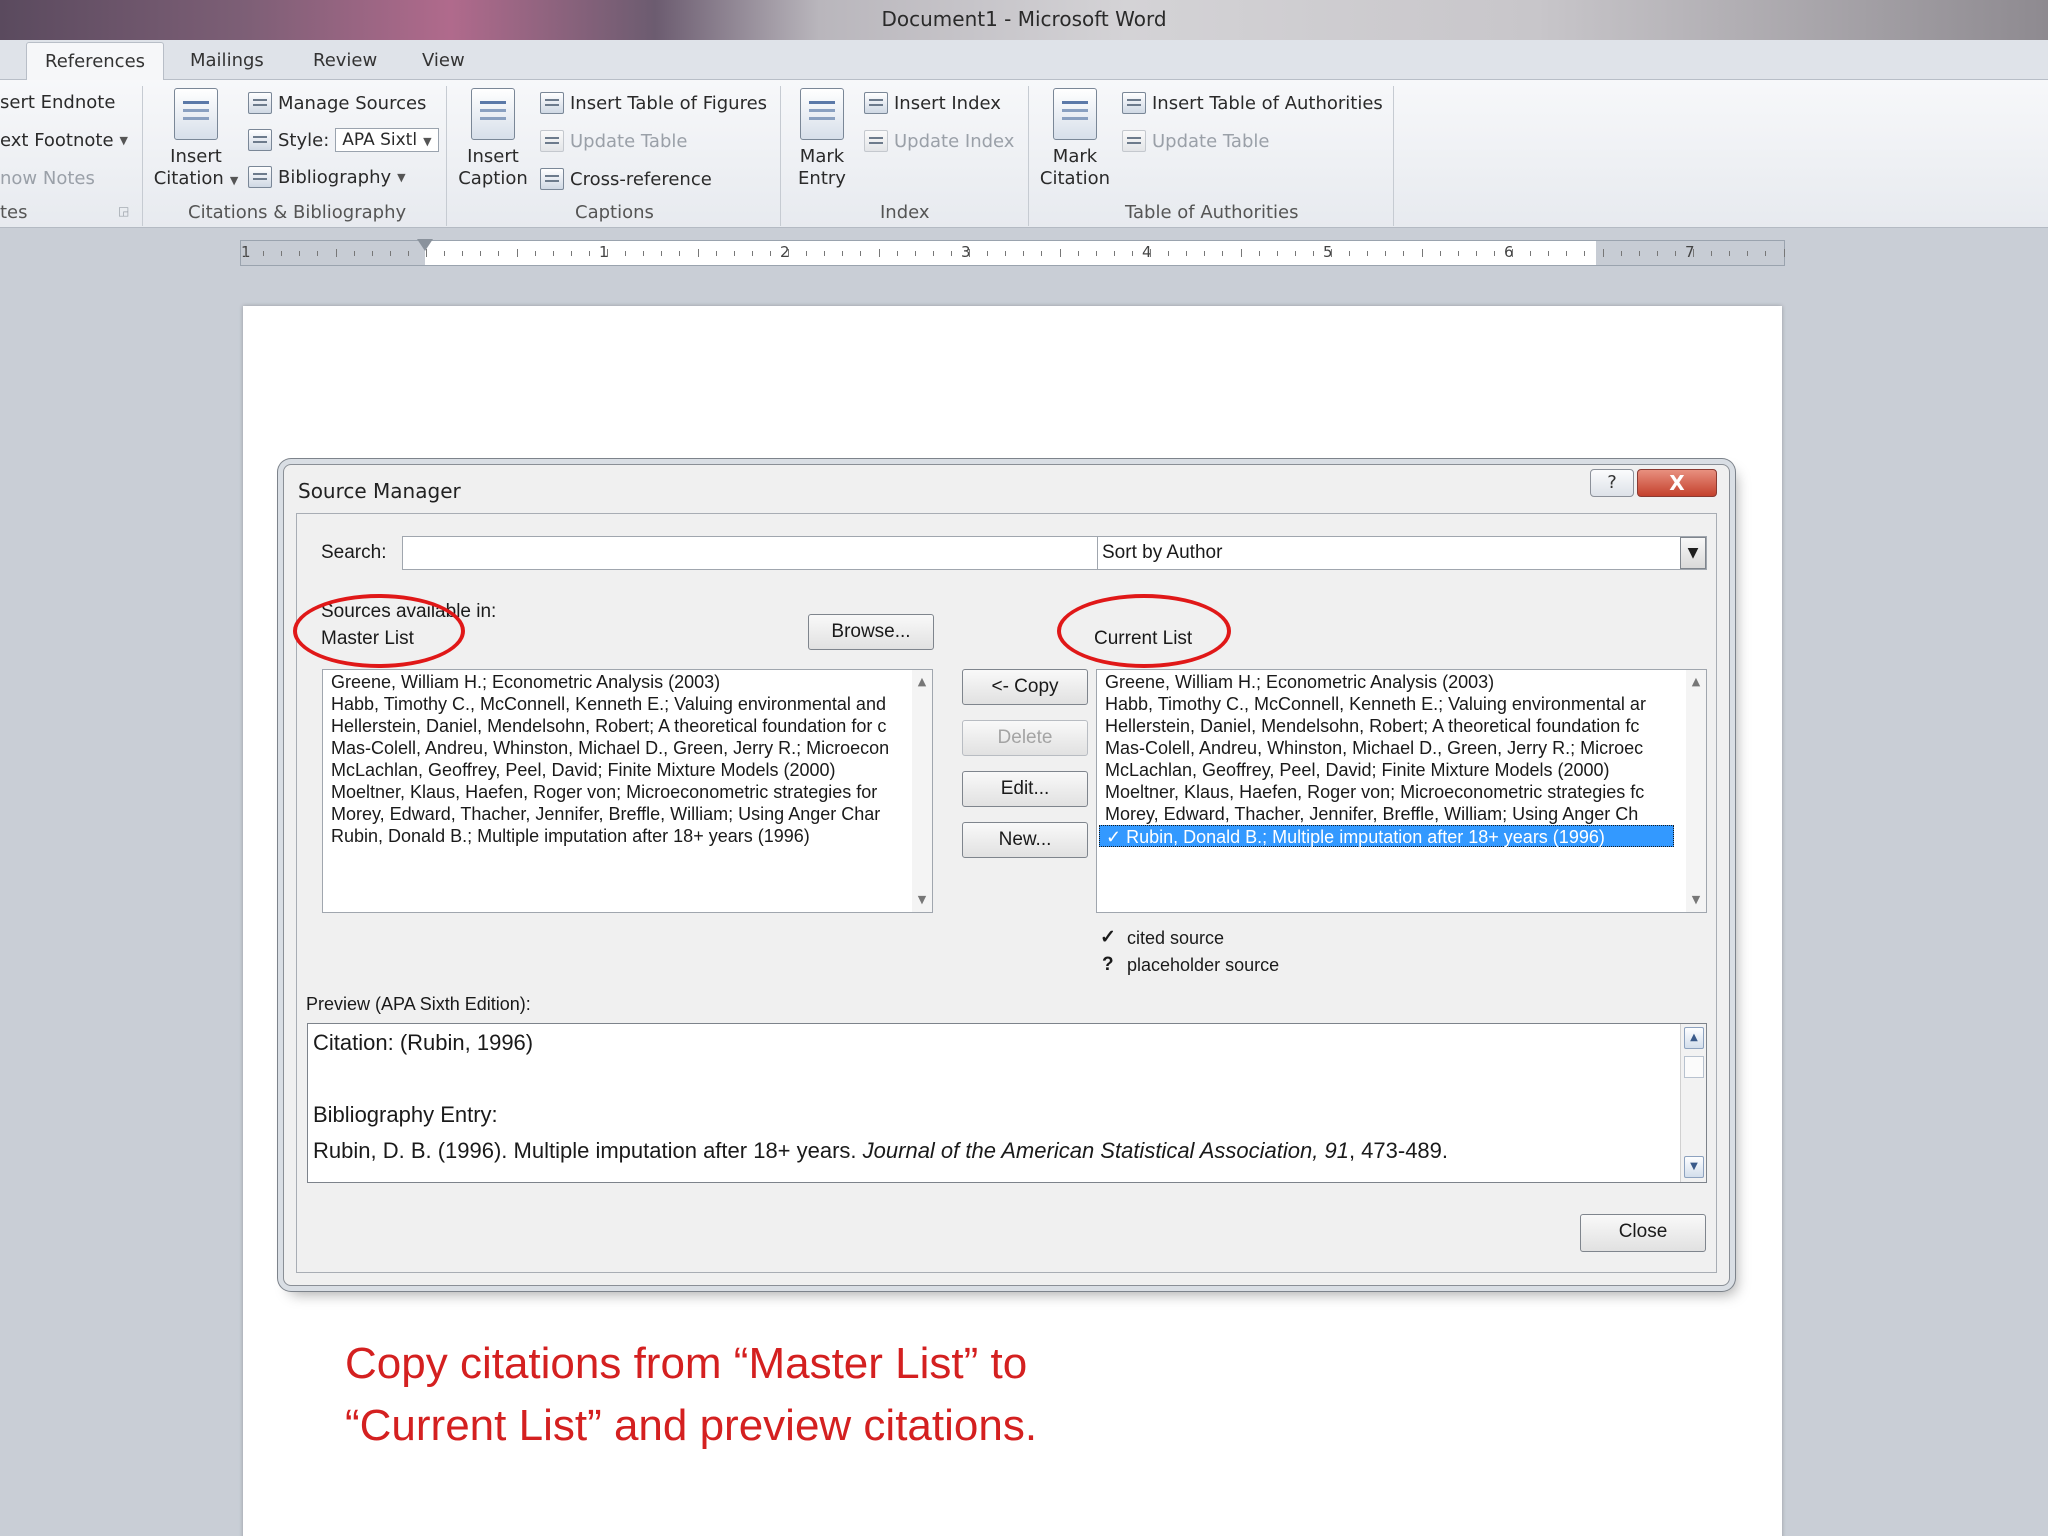  What do you see at coordinates (613, 141) in the screenshot?
I see `update-table-button: Update Table` at bounding box center [613, 141].